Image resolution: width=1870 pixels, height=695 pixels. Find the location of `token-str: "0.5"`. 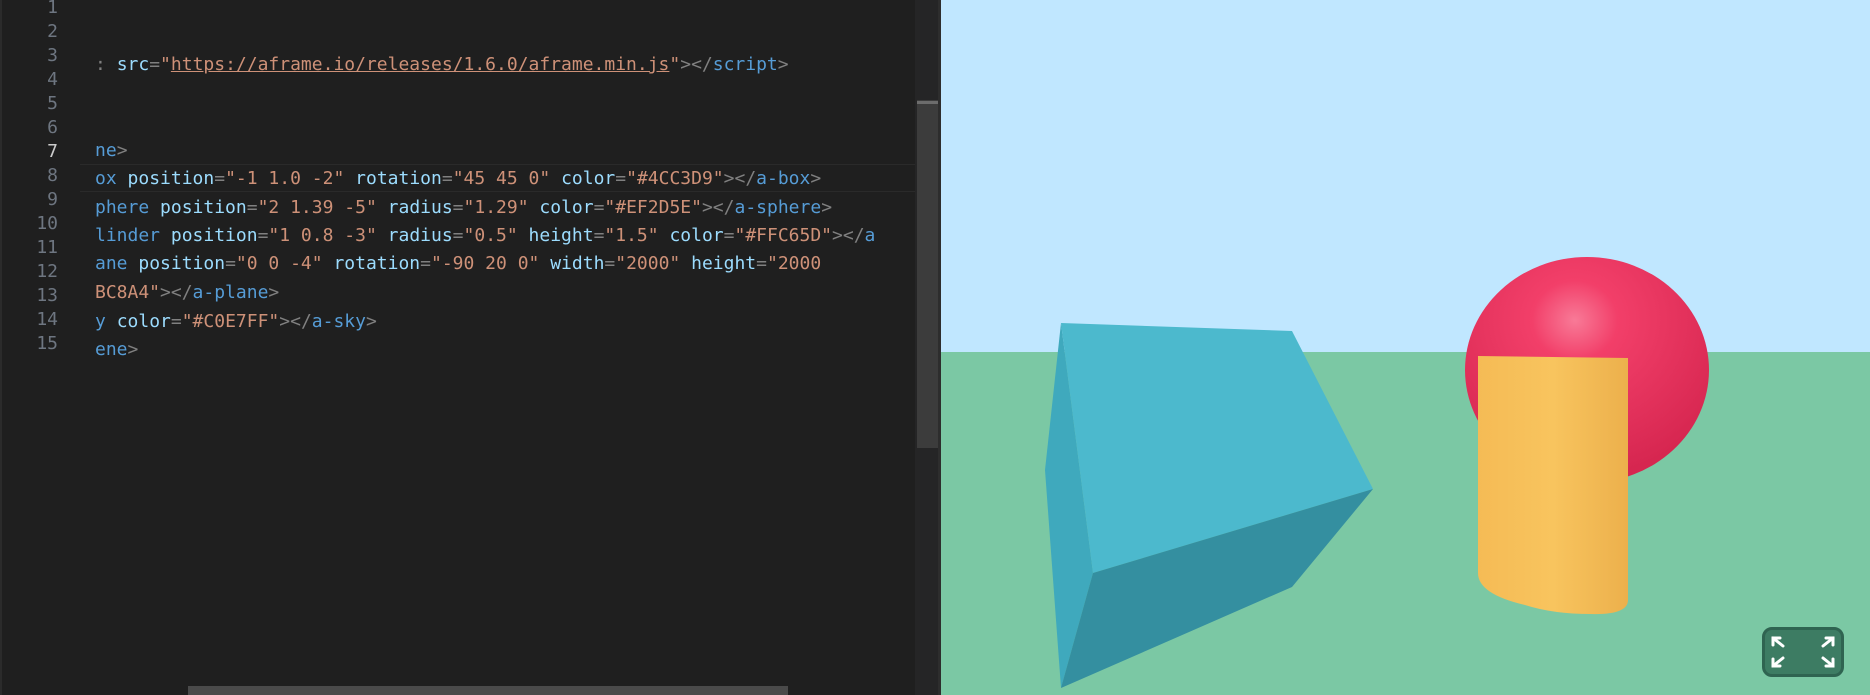

token-str: "0.5" is located at coordinates (490, 235).